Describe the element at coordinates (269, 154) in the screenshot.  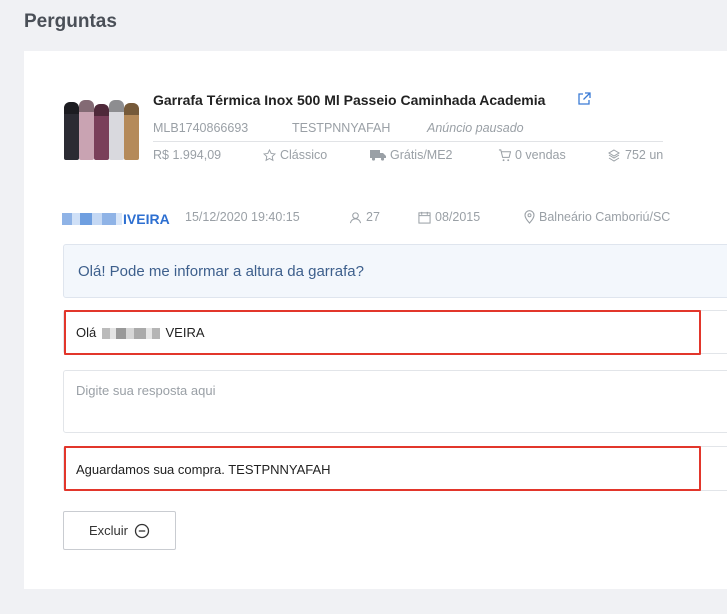
I see `star-icon` at that location.